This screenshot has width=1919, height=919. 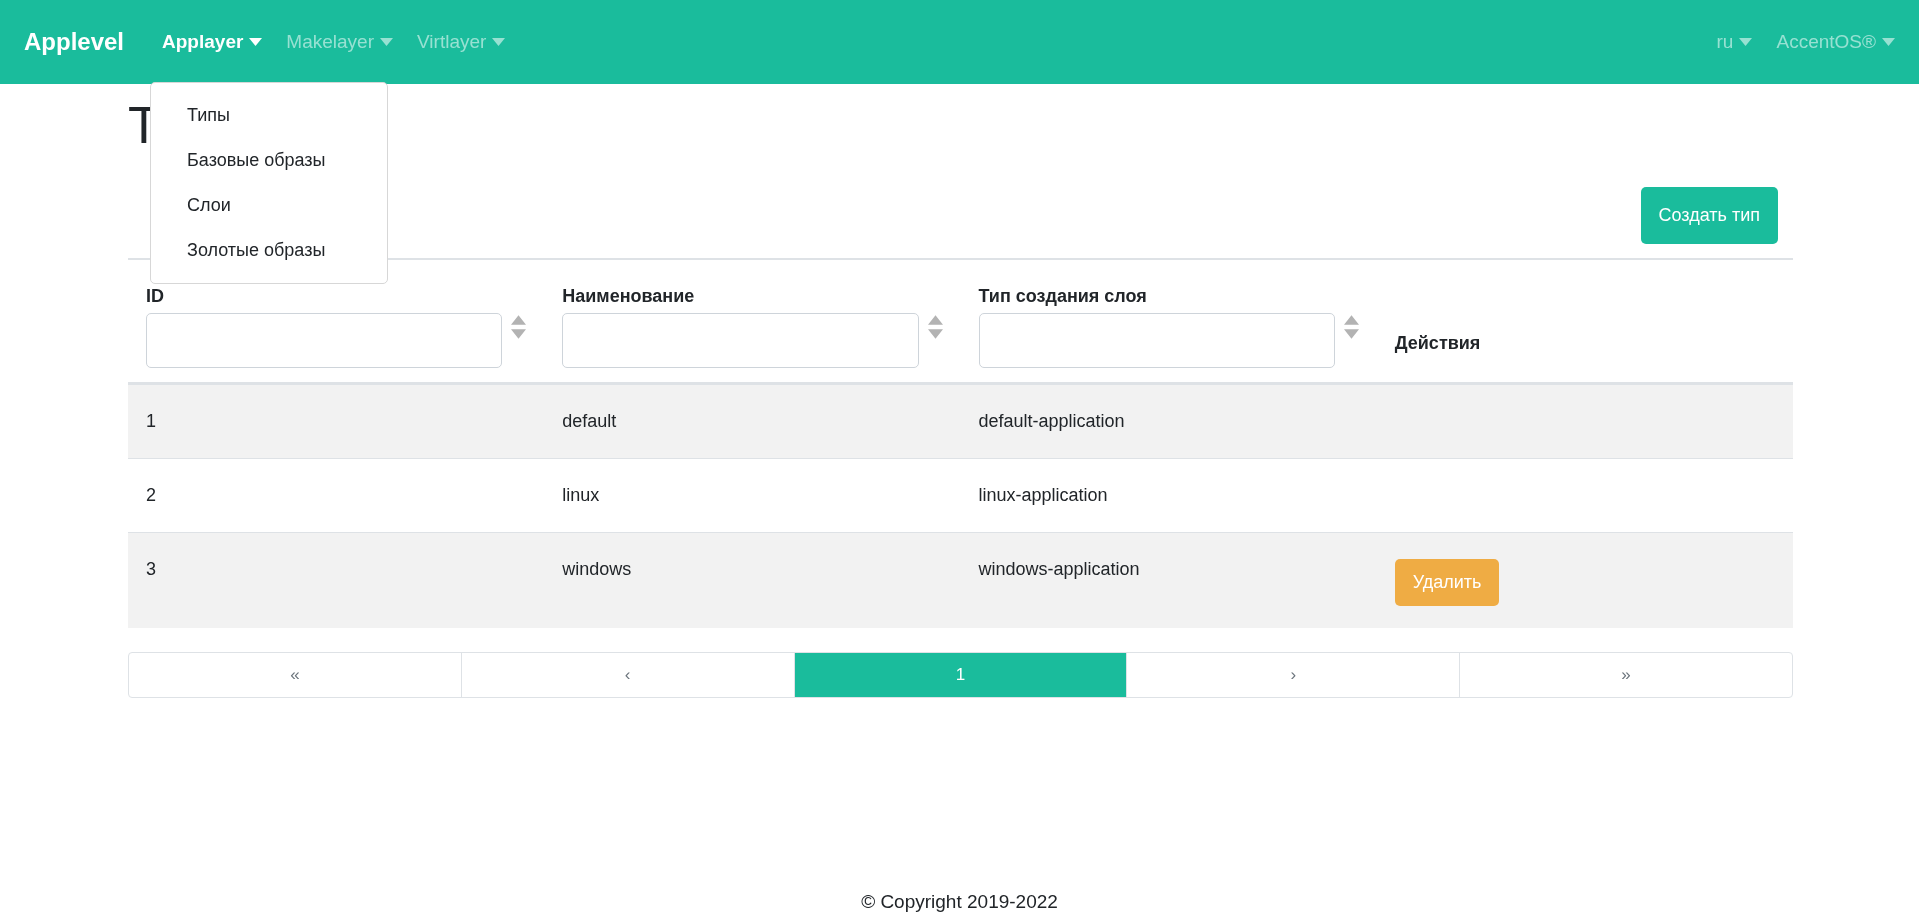 What do you see at coordinates (1059, 569) in the screenshot?
I see `table-cell: windows-application` at bounding box center [1059, 569].